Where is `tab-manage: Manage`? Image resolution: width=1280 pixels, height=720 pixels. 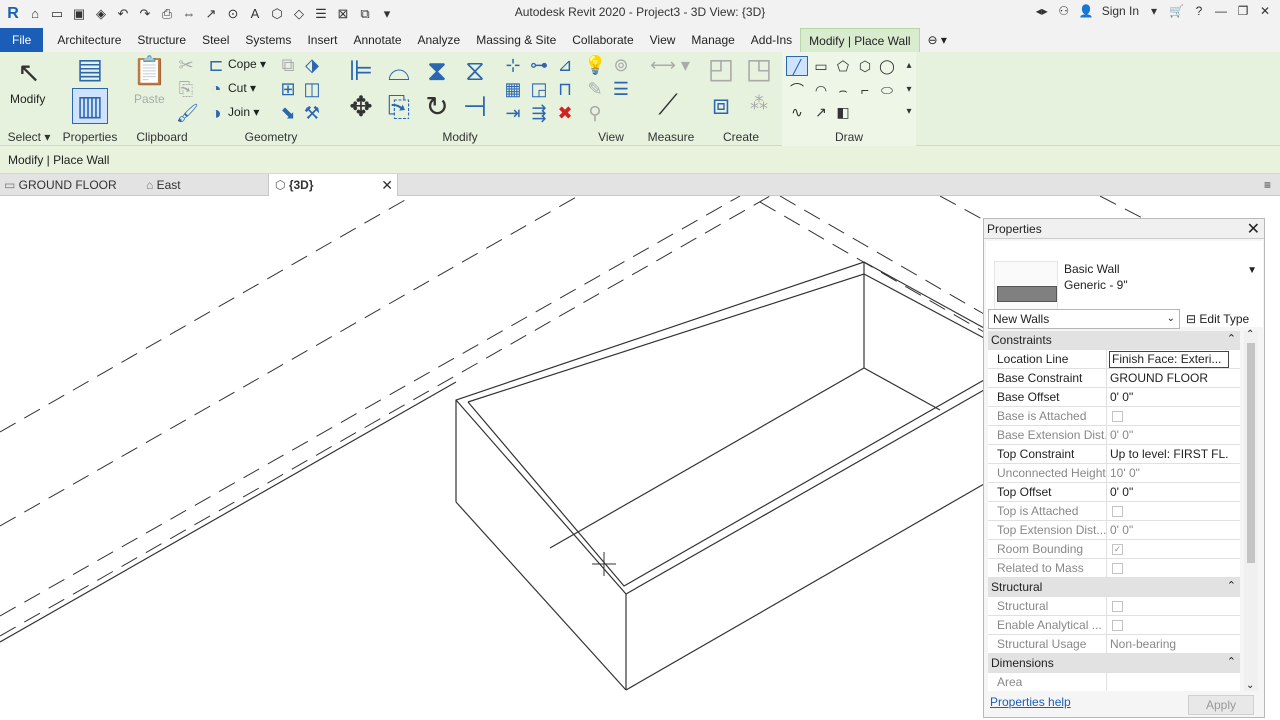 tab-manage: Manage is located at coordinates (712, 40).